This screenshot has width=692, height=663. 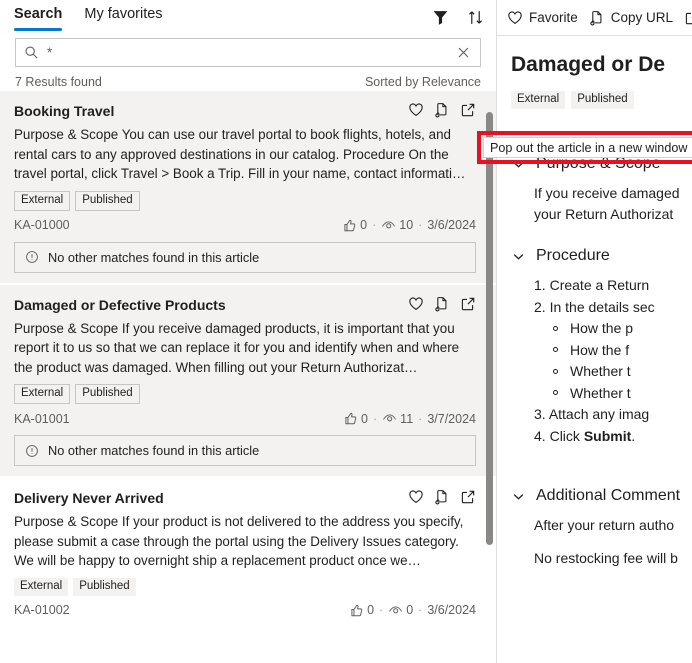 I want to click on sub-bullet-text: Whether t, so click(x=600, y=371).